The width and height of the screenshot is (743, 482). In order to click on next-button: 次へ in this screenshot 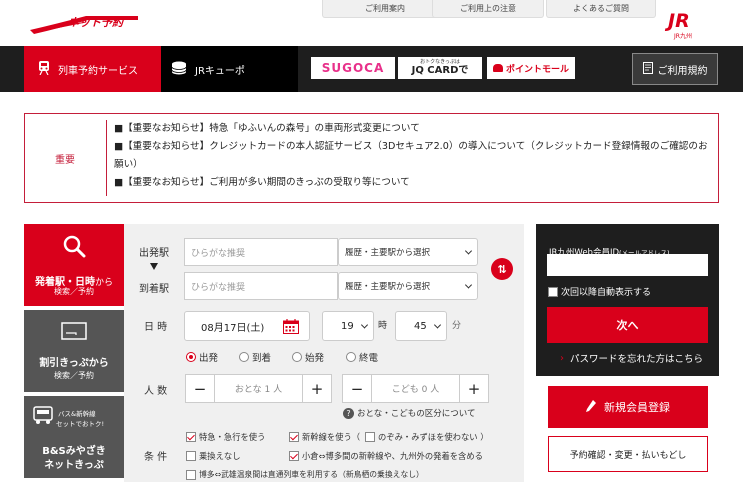, I will do `click(627, 325)`.